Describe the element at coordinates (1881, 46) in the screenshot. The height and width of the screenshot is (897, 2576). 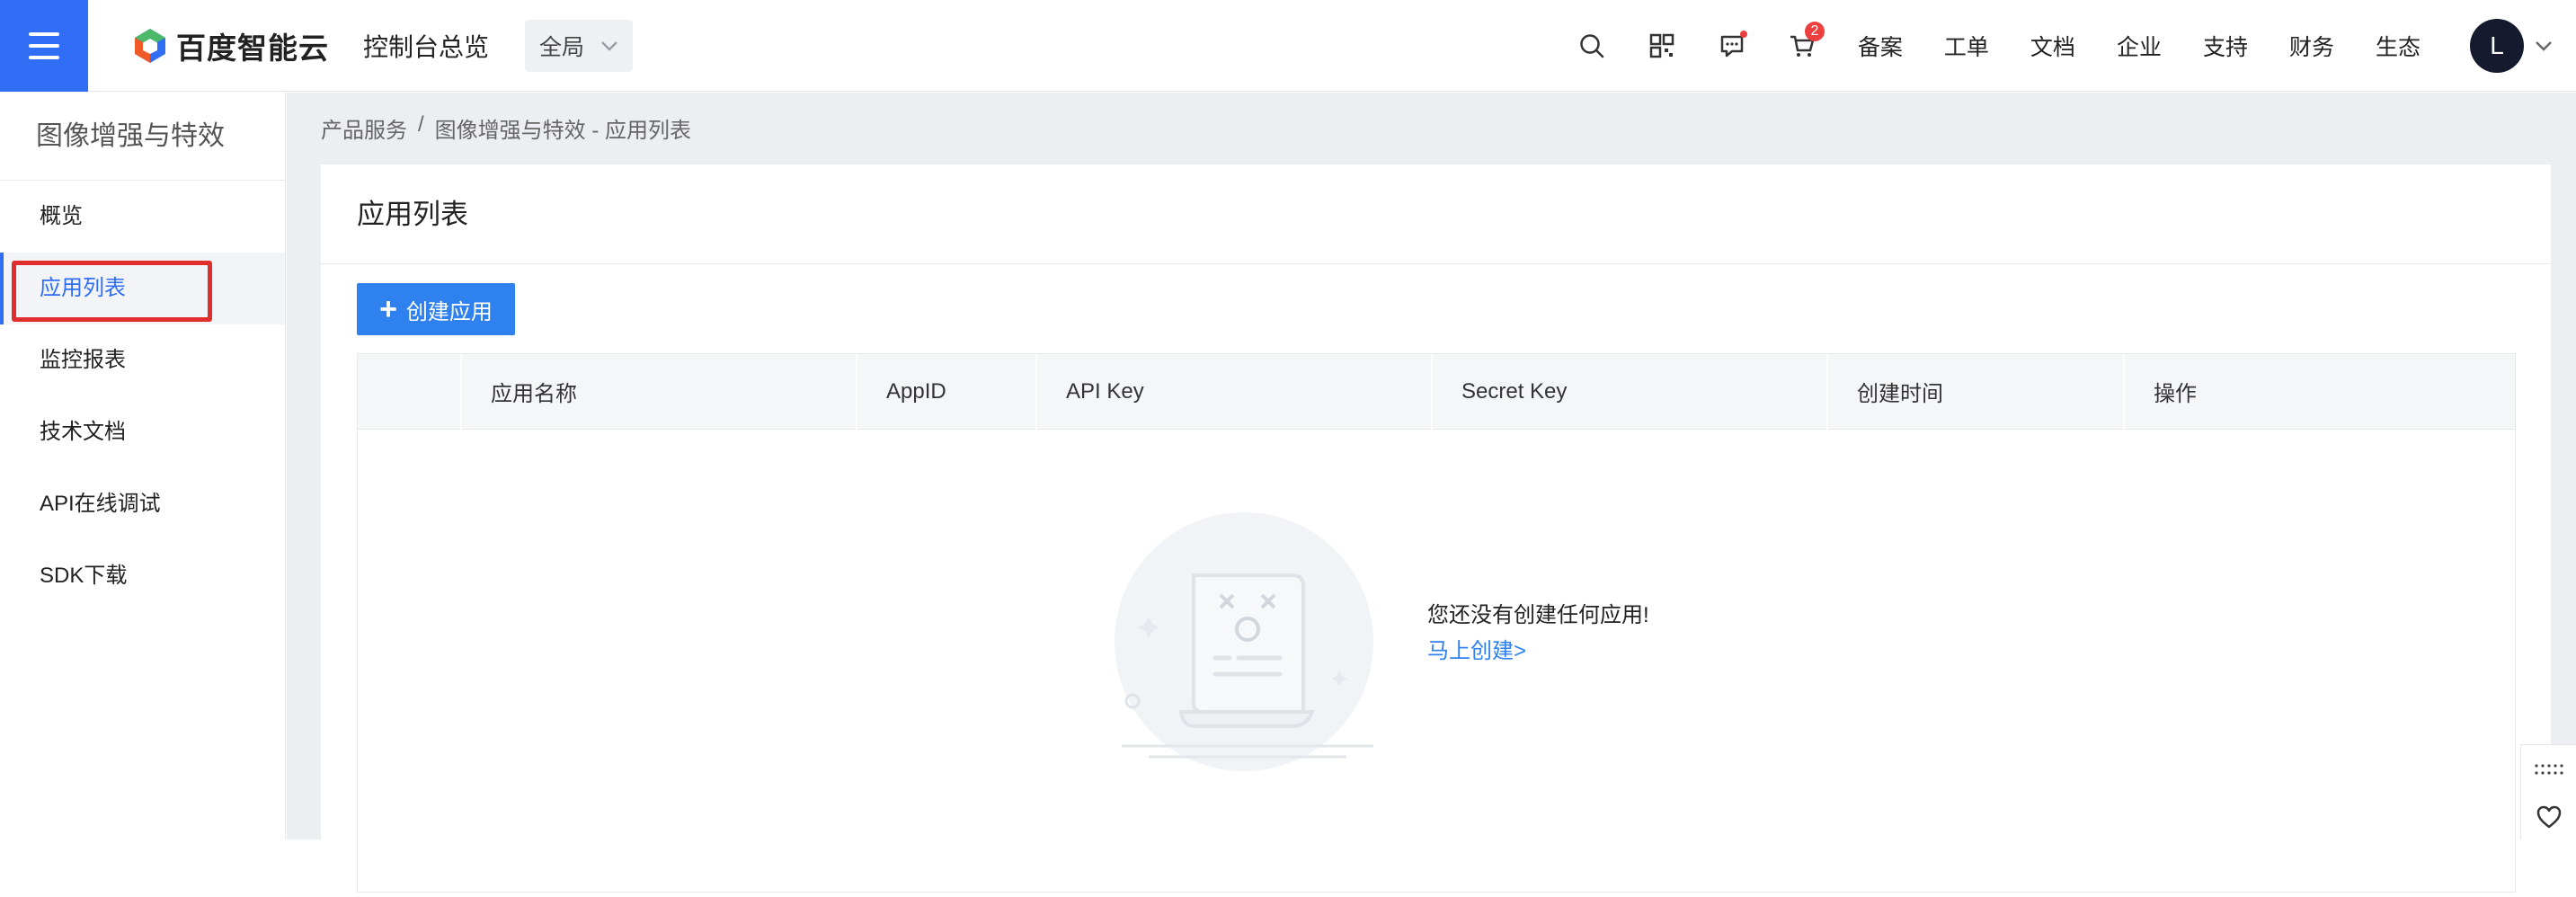
I see `nav-link-beian: 备案` at that location.